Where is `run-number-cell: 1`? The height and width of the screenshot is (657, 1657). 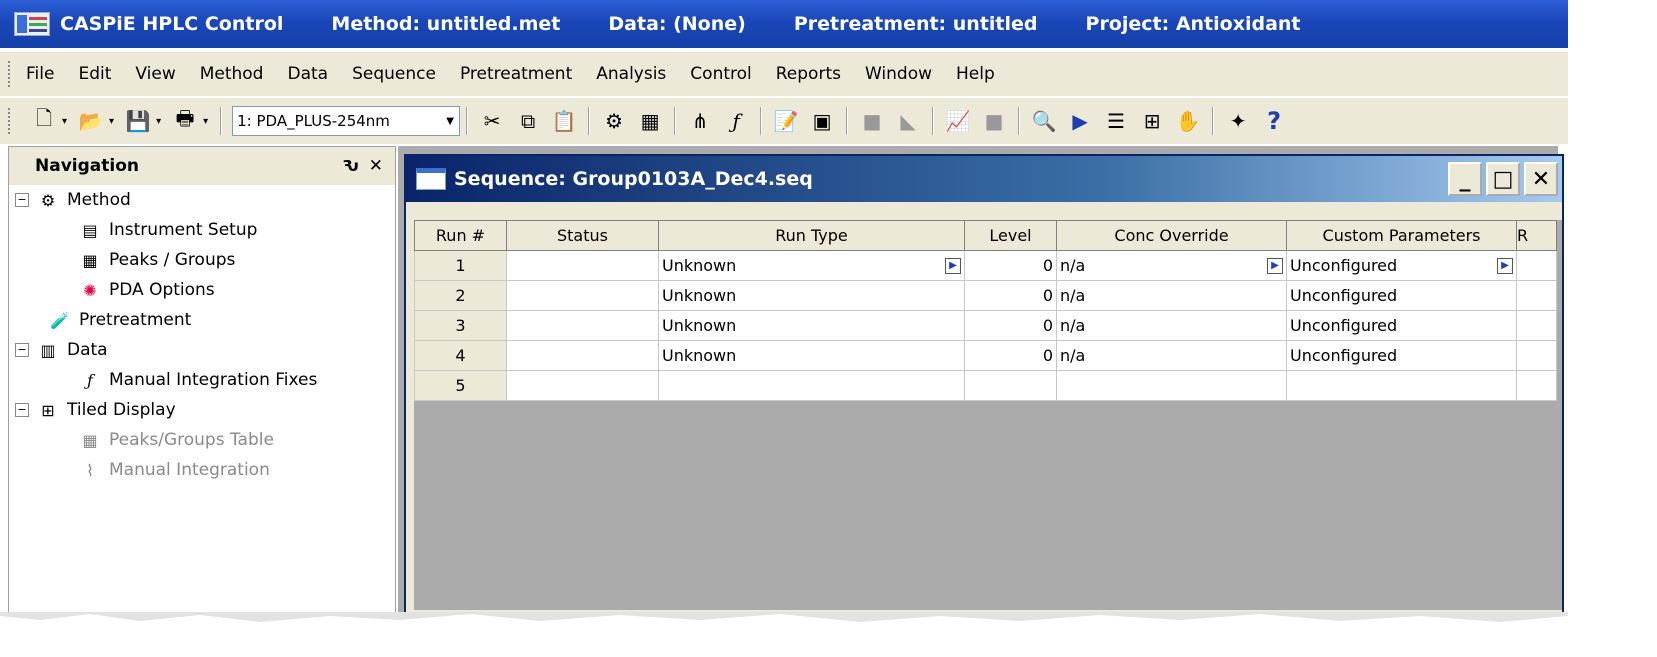
run-number-cell: 1 is located at coordinates (460, 265).